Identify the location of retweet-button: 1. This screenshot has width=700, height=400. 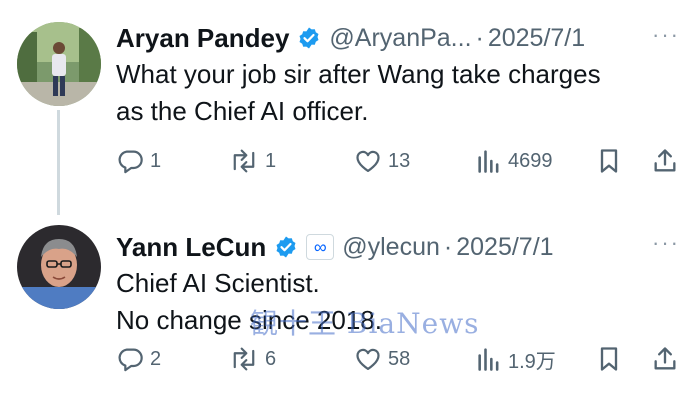
(252, 161).